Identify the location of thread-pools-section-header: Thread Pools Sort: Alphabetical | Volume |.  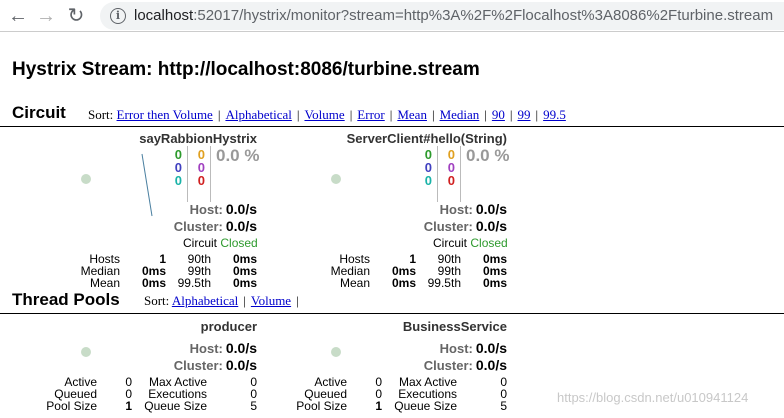
(392, 302).